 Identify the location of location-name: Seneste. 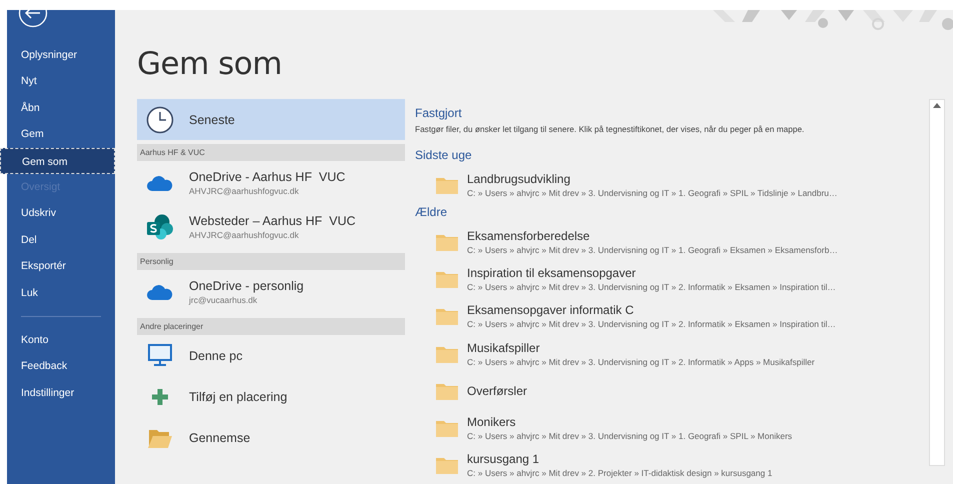
(212, 119).